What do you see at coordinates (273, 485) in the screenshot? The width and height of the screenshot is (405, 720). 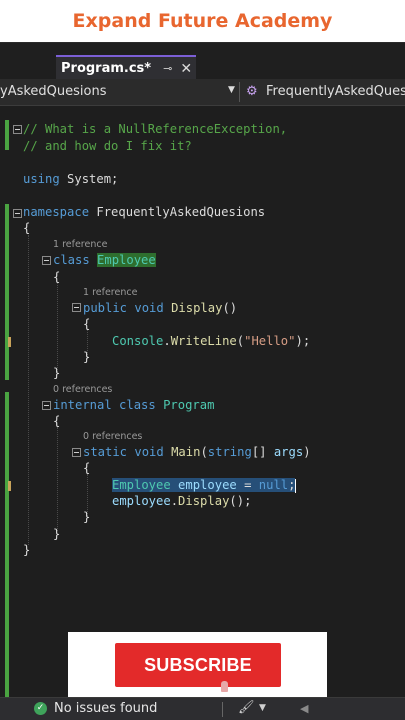 I see `keyword: null` at bounding box center [273, 485].